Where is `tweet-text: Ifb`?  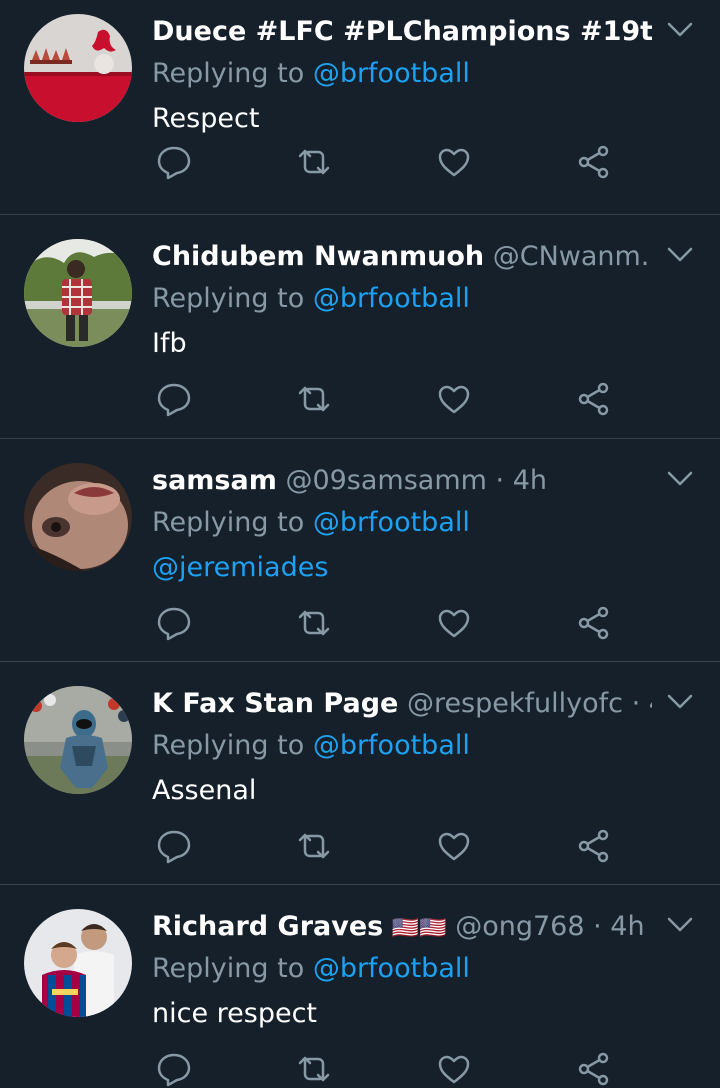 tweet-text: Ifb is located at coordinates (169, 343).